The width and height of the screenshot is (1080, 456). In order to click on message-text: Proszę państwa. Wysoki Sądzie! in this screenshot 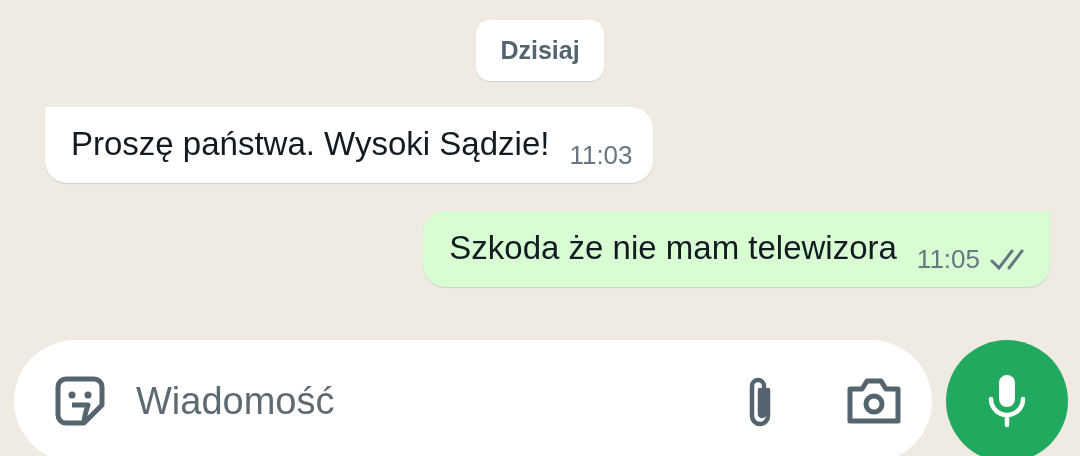, I will do `click(310, 144)`.